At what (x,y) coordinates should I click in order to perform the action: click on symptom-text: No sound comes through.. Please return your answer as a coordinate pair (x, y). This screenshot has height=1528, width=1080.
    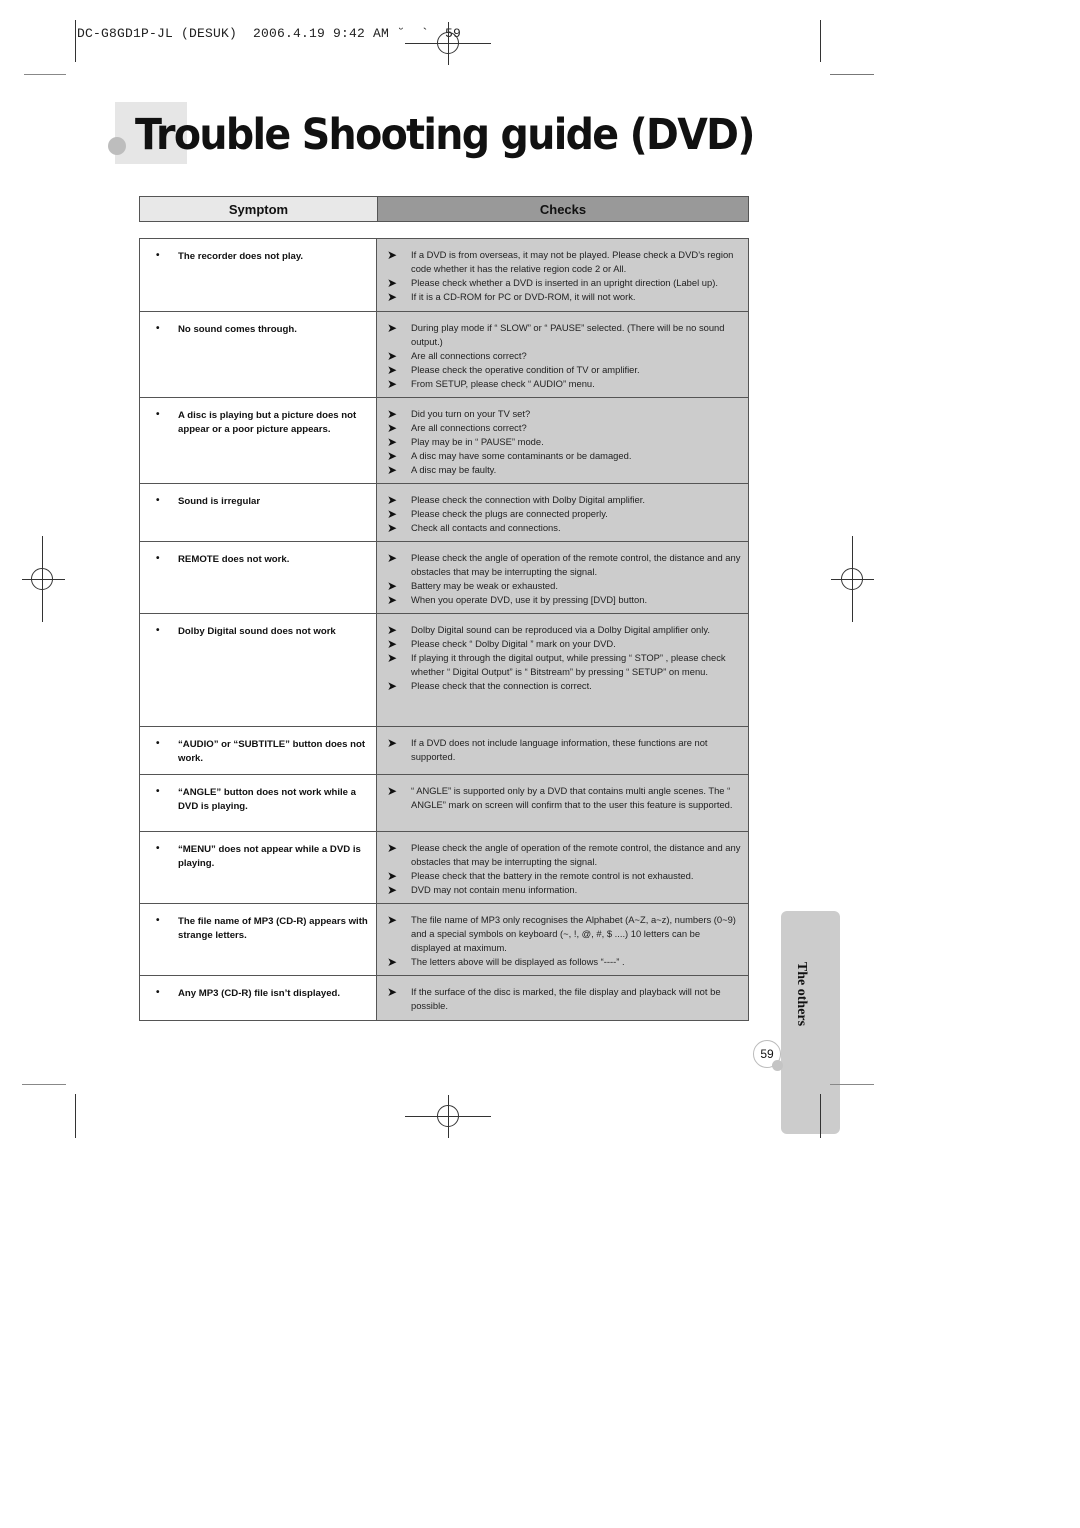
    Looking at the image, I should click on (237, 329).